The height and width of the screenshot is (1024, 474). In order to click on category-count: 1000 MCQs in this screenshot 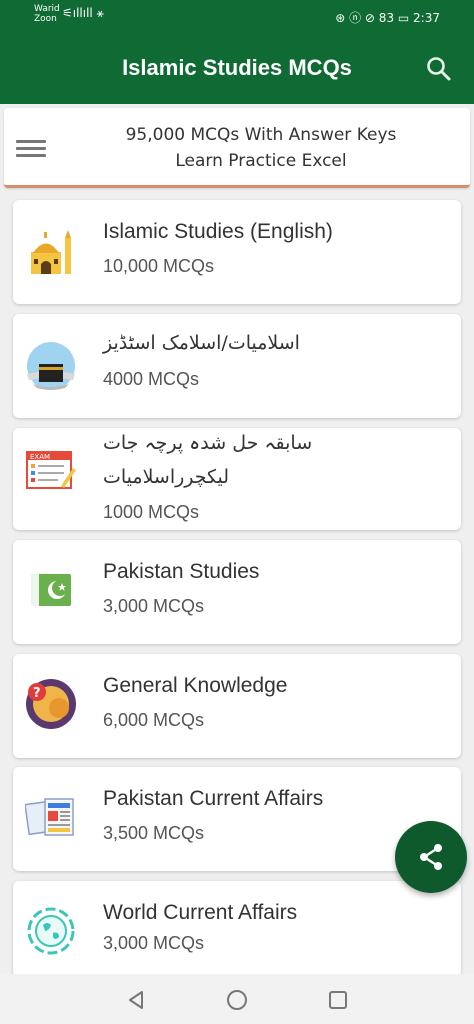, I will do `click(151, 512)`.